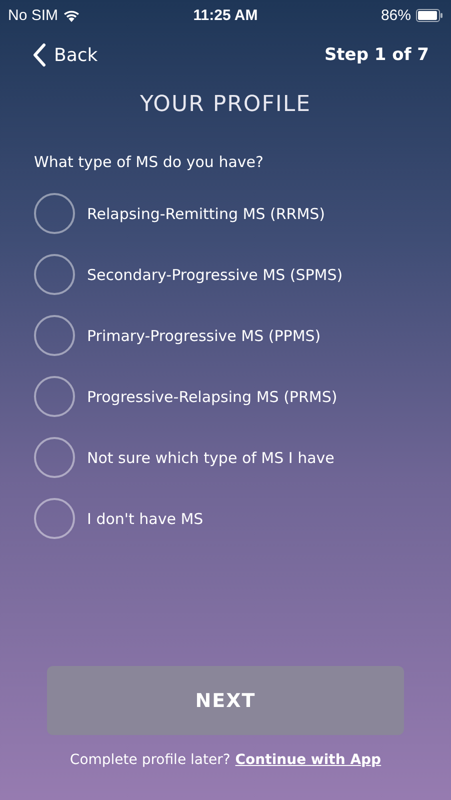  Describe the element at coordinates (39, 55) in the screenshot. I see `chevron-left-icon` at that location.